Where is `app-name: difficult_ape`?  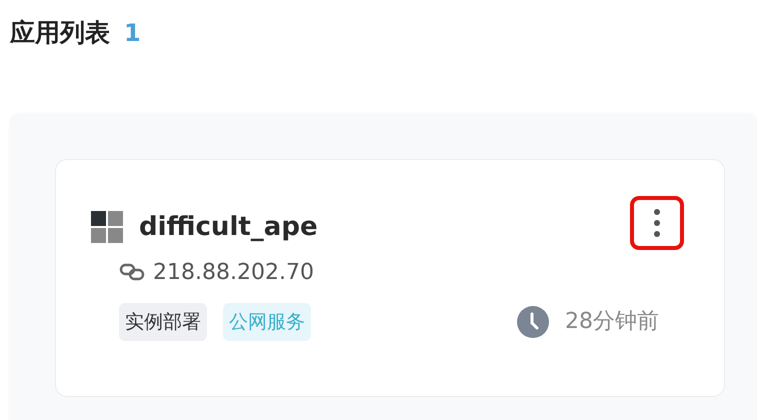 app-name: difficult_ape is located at coordinates (228, 227).